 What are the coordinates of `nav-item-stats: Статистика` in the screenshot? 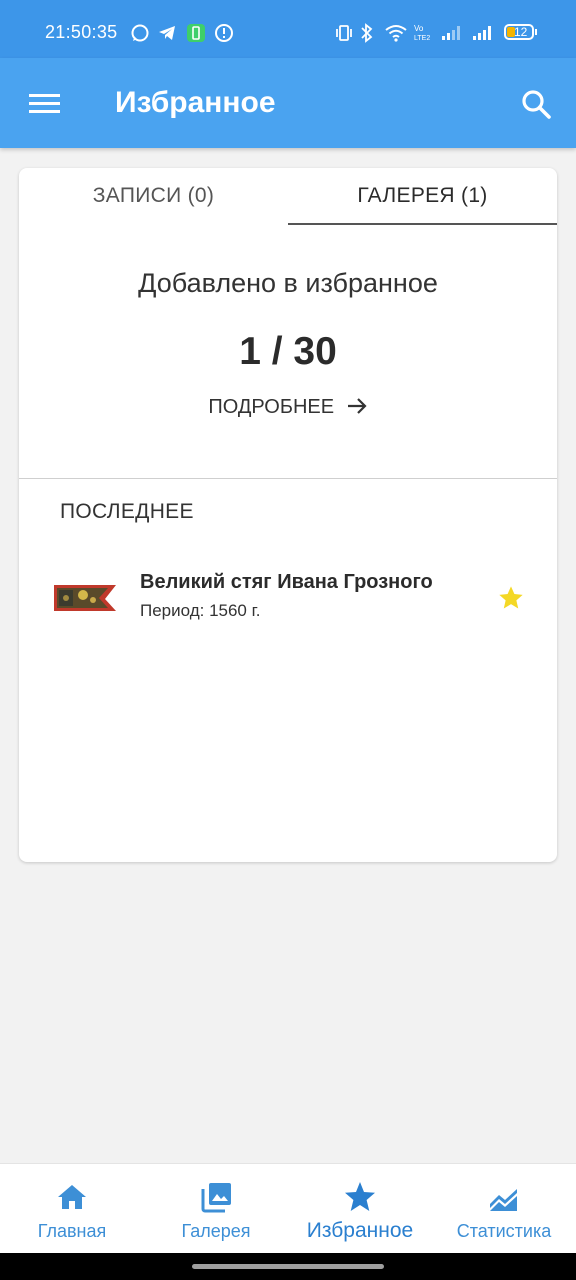 It's located at (504, 1209).